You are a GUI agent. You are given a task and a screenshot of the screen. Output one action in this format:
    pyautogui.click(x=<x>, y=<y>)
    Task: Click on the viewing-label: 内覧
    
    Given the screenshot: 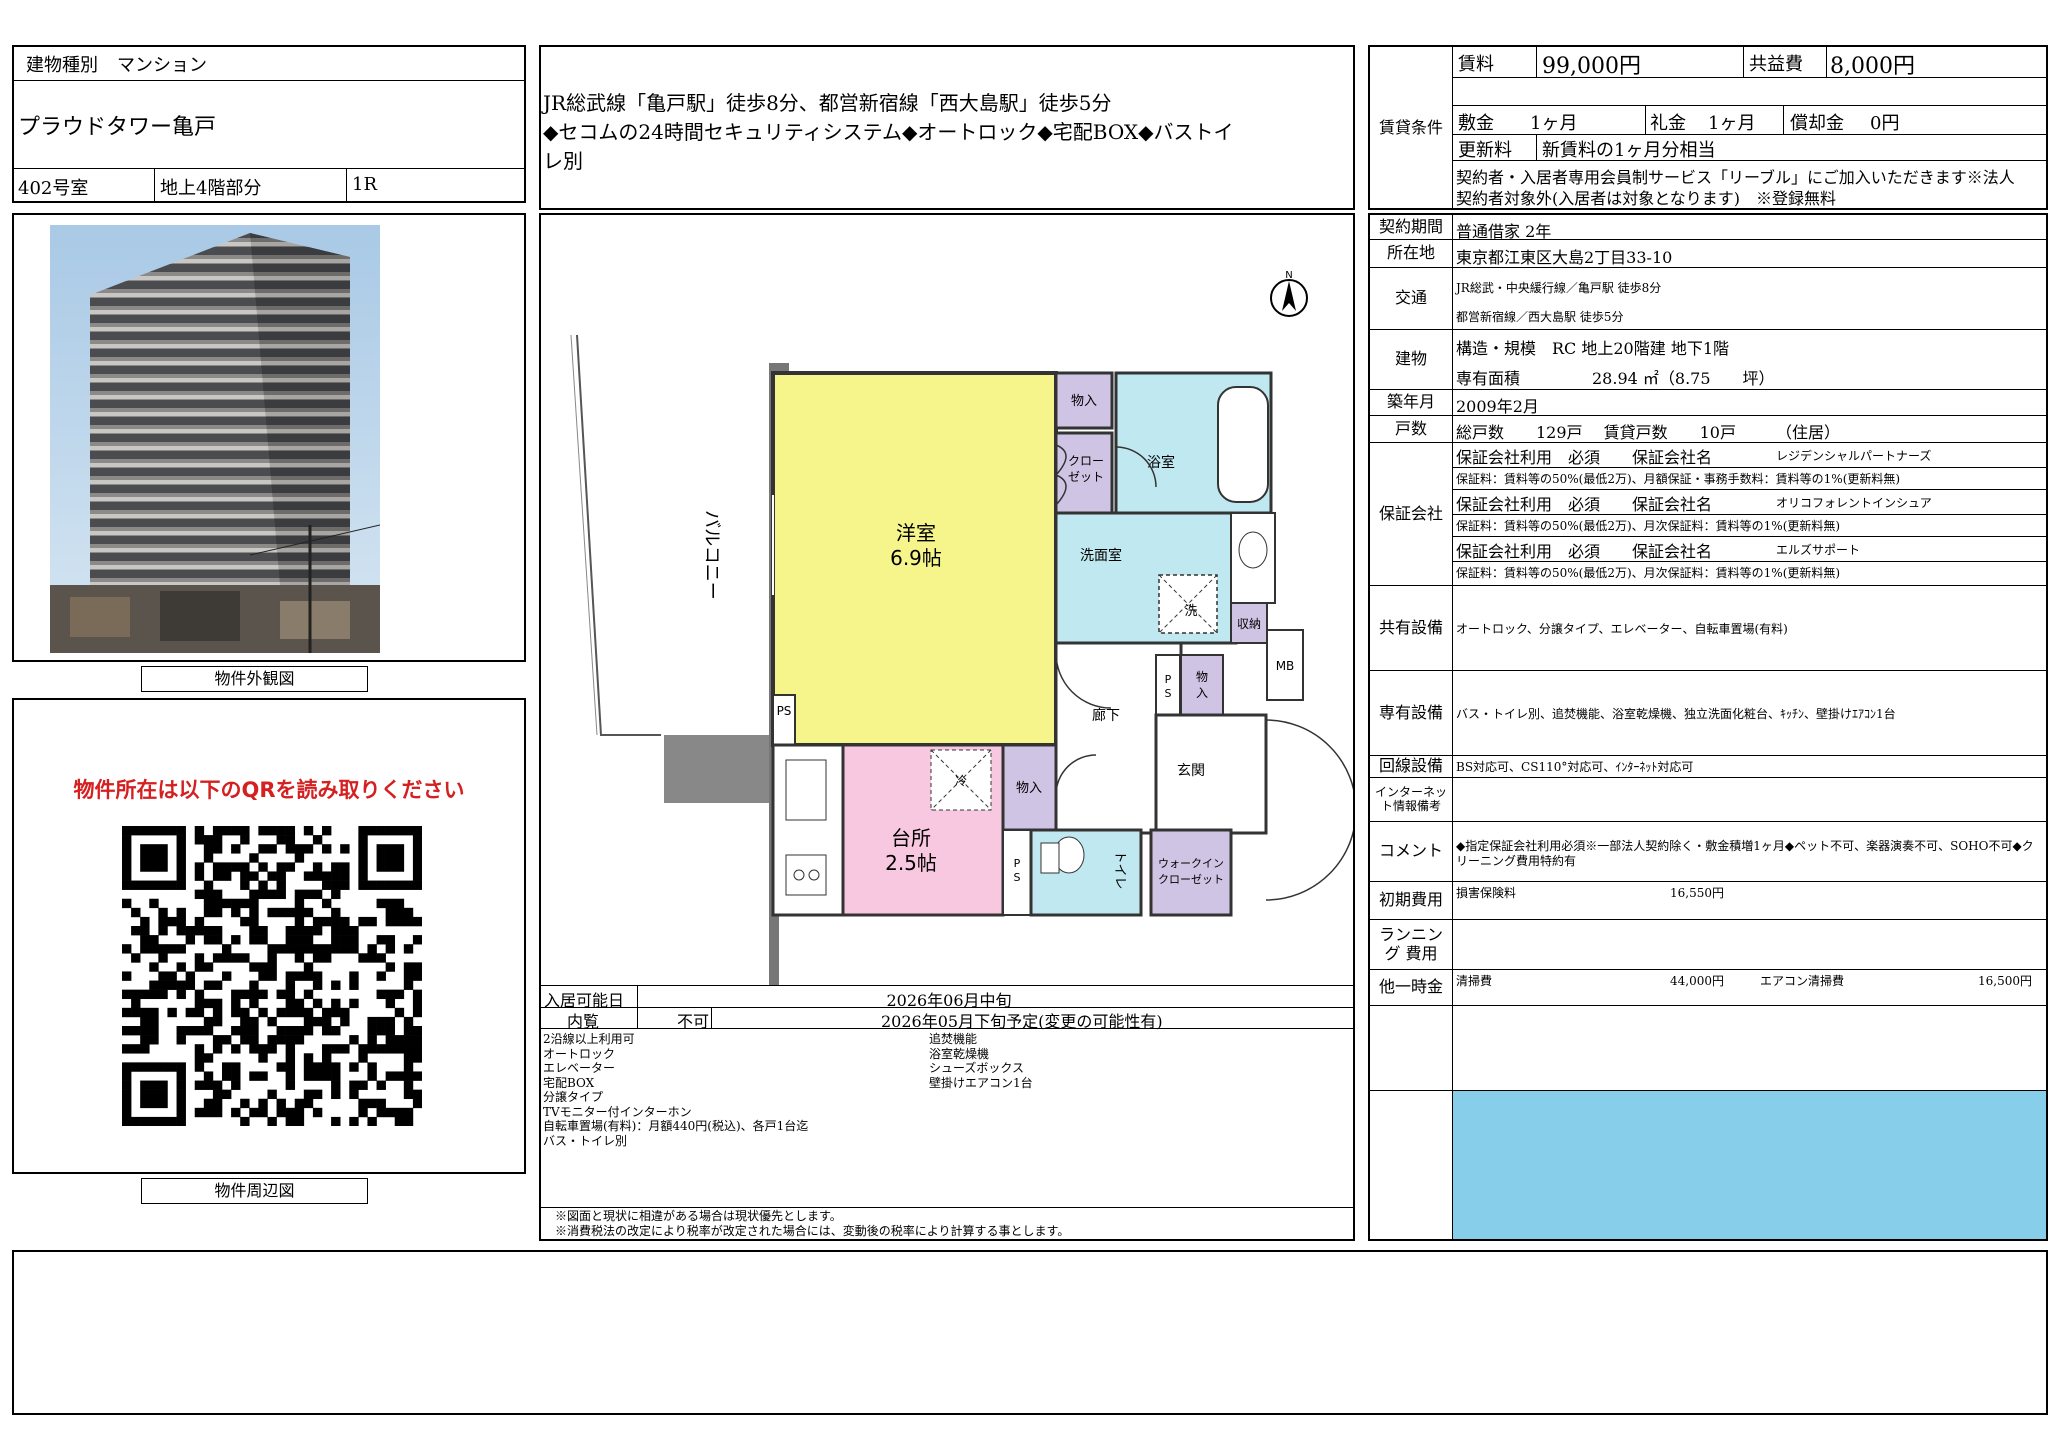 What is the action you would take?
    pyautogui.click(x=583, y=1021)
    